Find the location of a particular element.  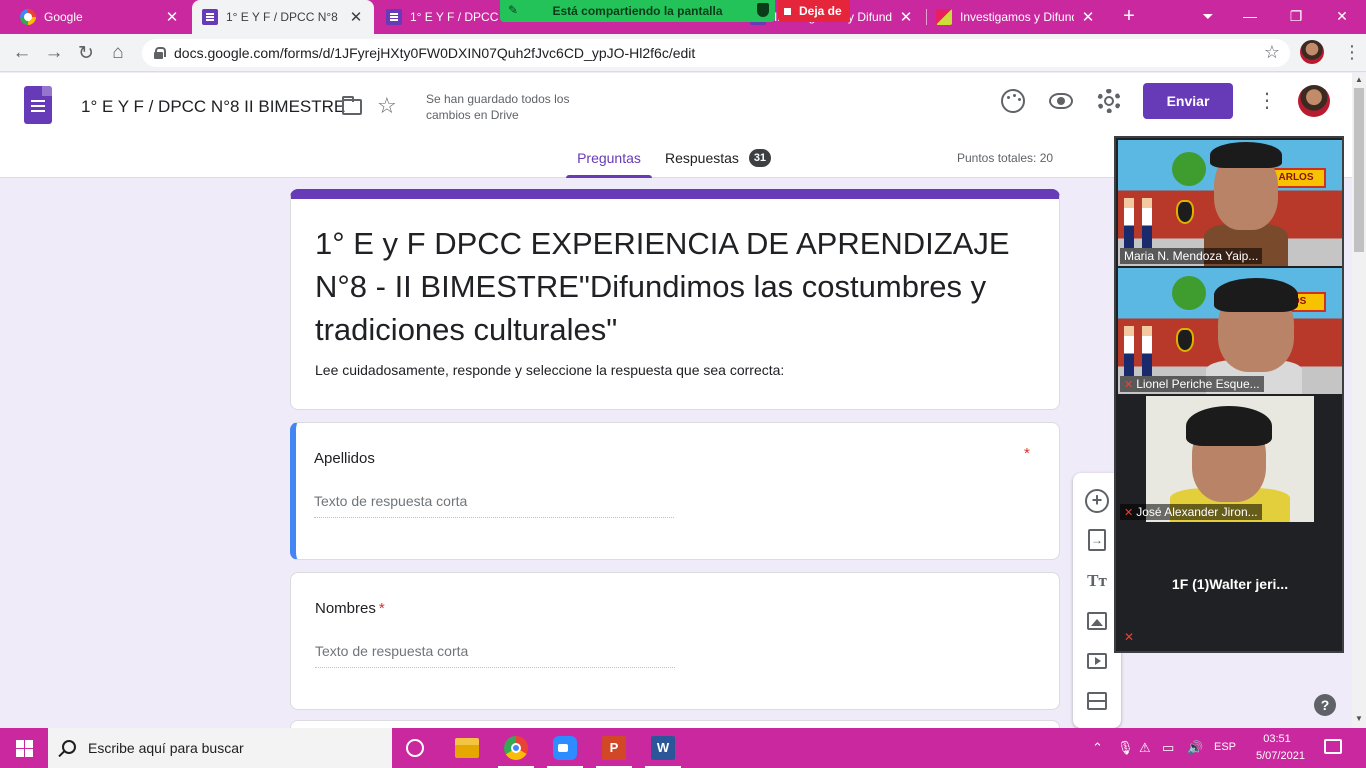

zoom-icon is located at coordinates (565, 748).